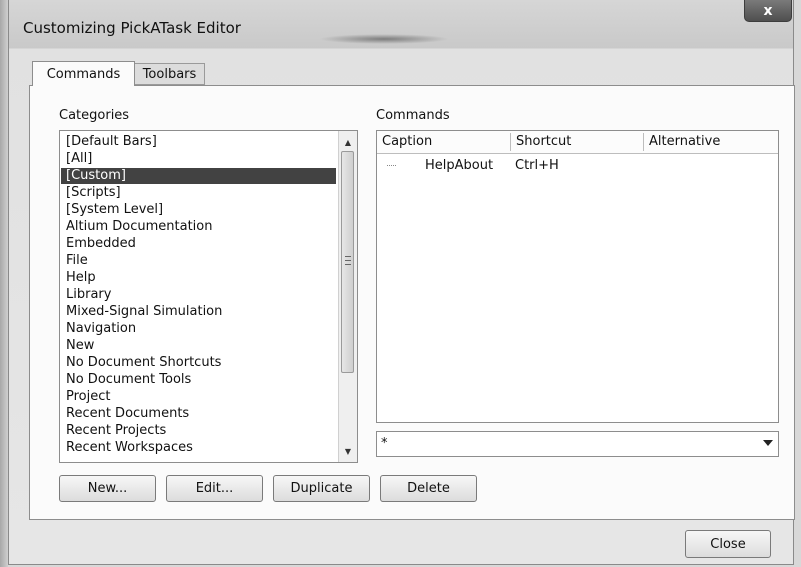 The height and width of the screenshot is (567, 801). I want to click on list-item-selected: [Custom], so click(198, 176).